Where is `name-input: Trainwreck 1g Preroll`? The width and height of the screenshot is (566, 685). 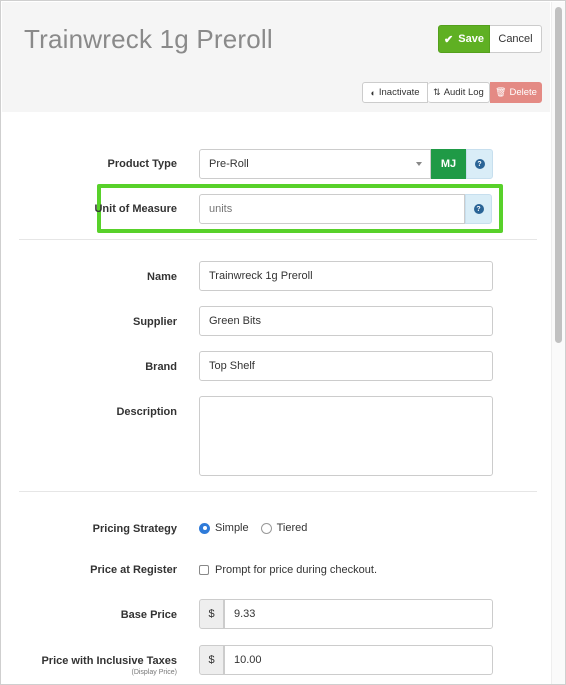 name-input: Trainwreck 1g Preroll is located at coordinates (346, 276).